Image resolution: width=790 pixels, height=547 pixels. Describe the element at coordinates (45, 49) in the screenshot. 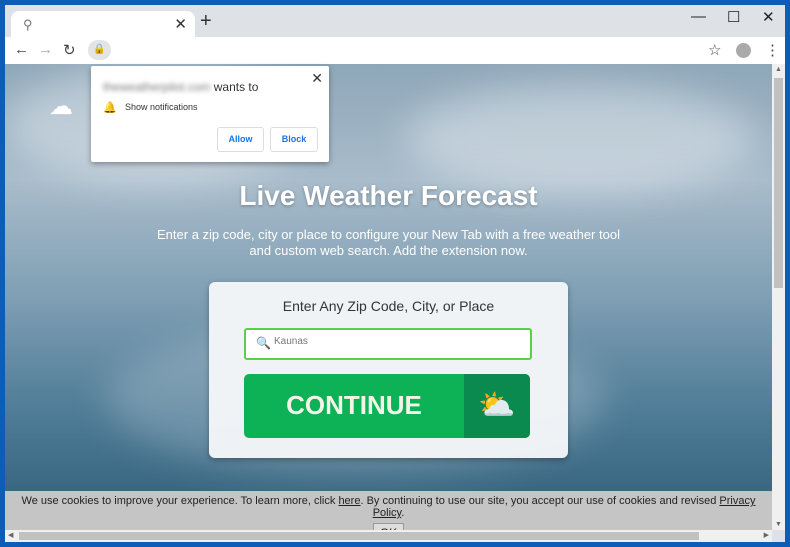

I see `forward-icon: →` at that location.